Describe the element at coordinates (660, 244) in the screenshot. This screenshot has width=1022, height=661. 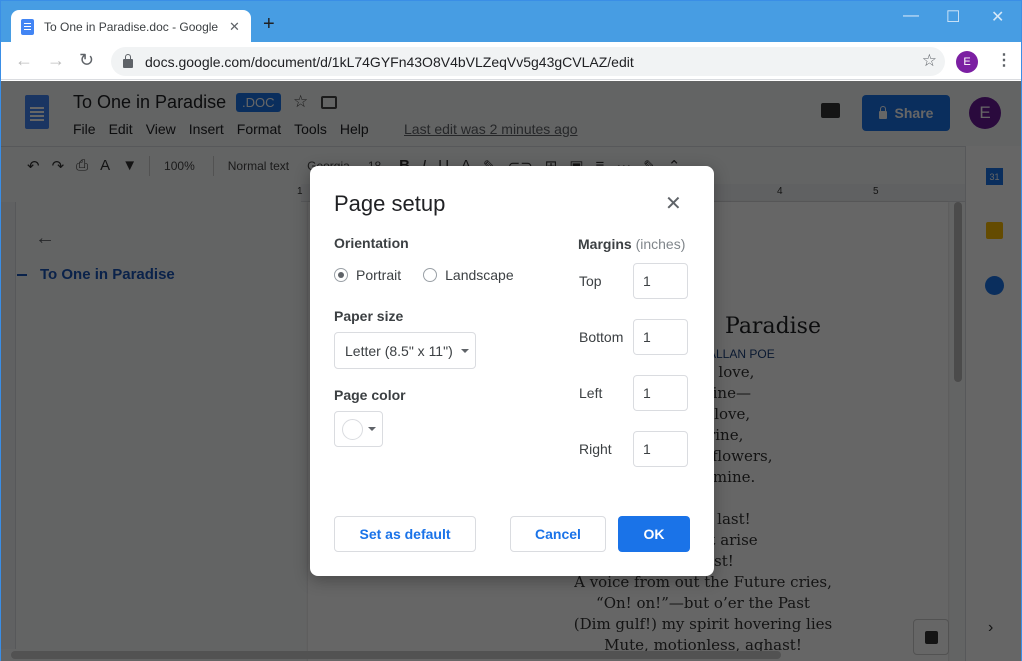
I see `margins-unit: (inches)` at that location.